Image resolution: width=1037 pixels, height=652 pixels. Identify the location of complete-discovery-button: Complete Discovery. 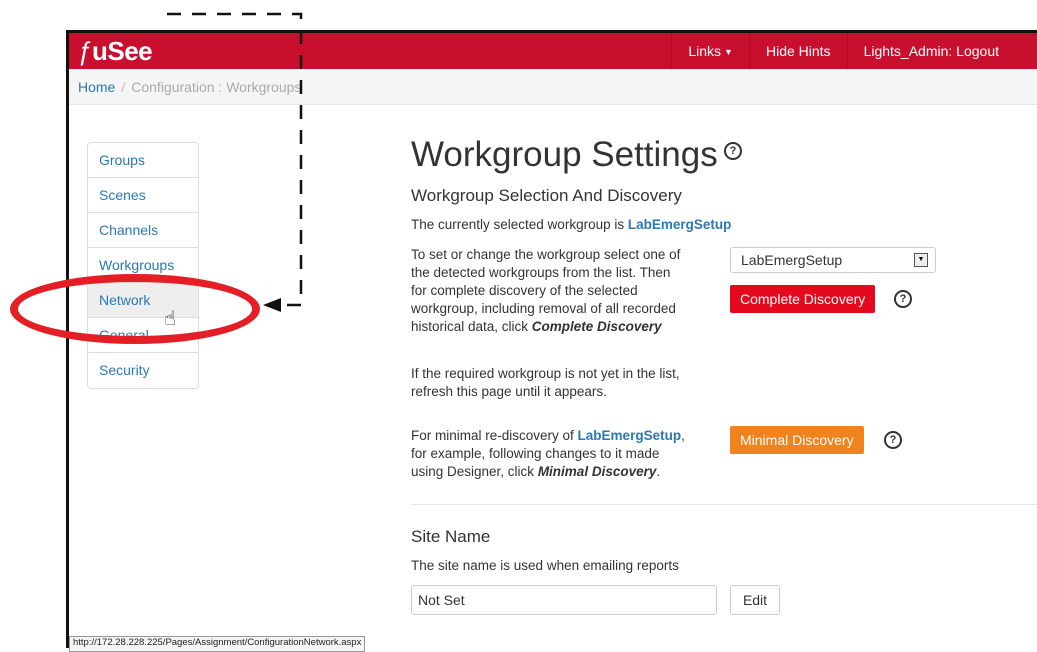
(803, 299).